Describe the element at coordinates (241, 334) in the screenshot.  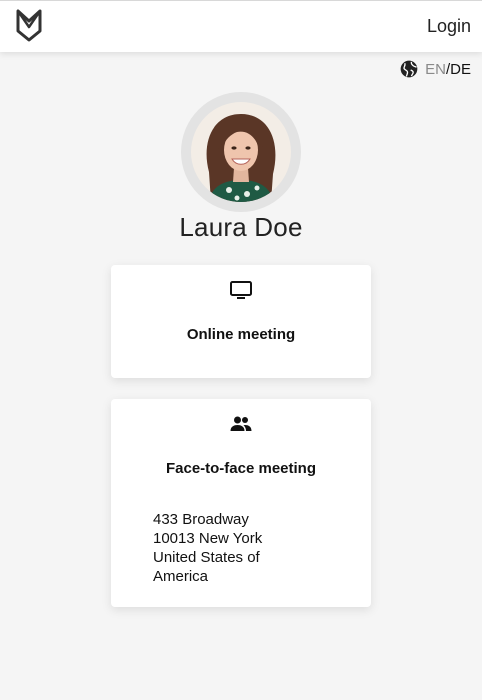
I see `online-meeting-title: Online meeting` at that location.